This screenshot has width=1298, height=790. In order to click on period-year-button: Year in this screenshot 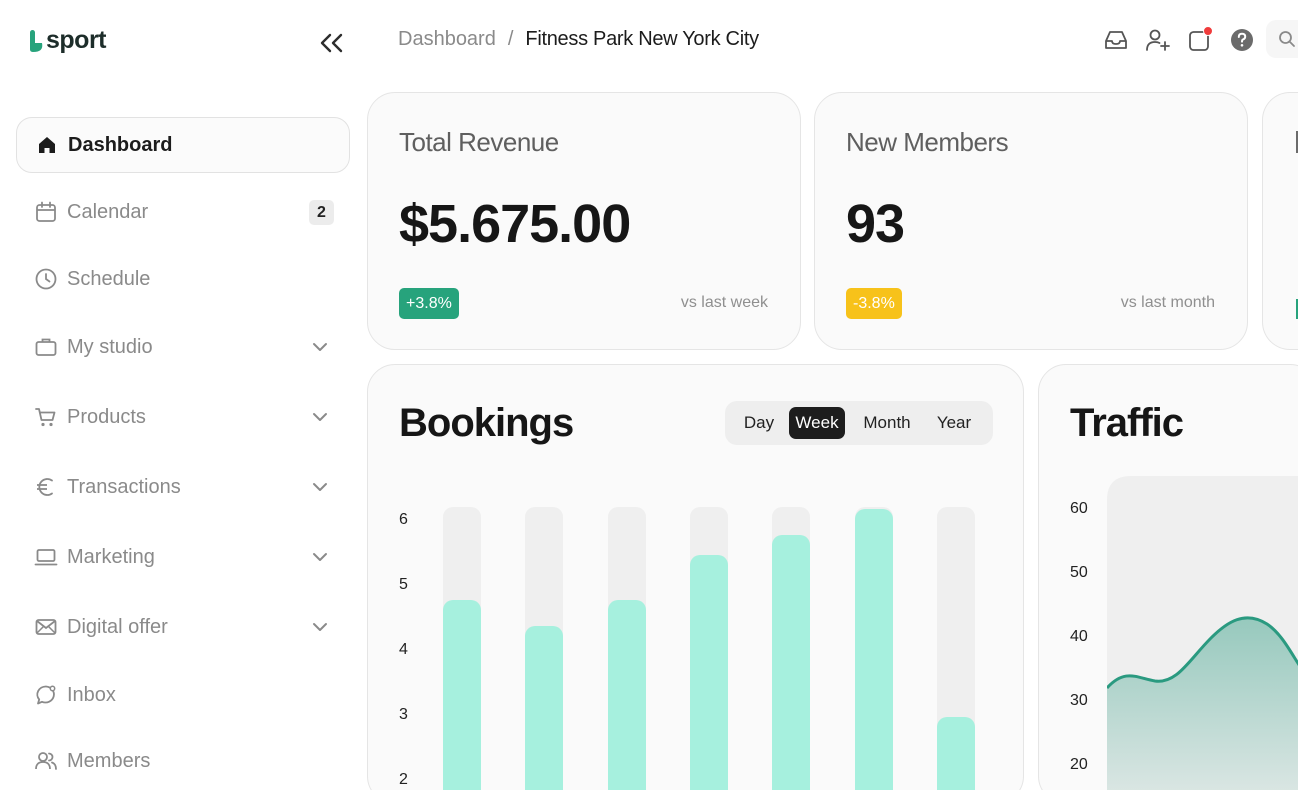, I will do `click(954, 423)`.